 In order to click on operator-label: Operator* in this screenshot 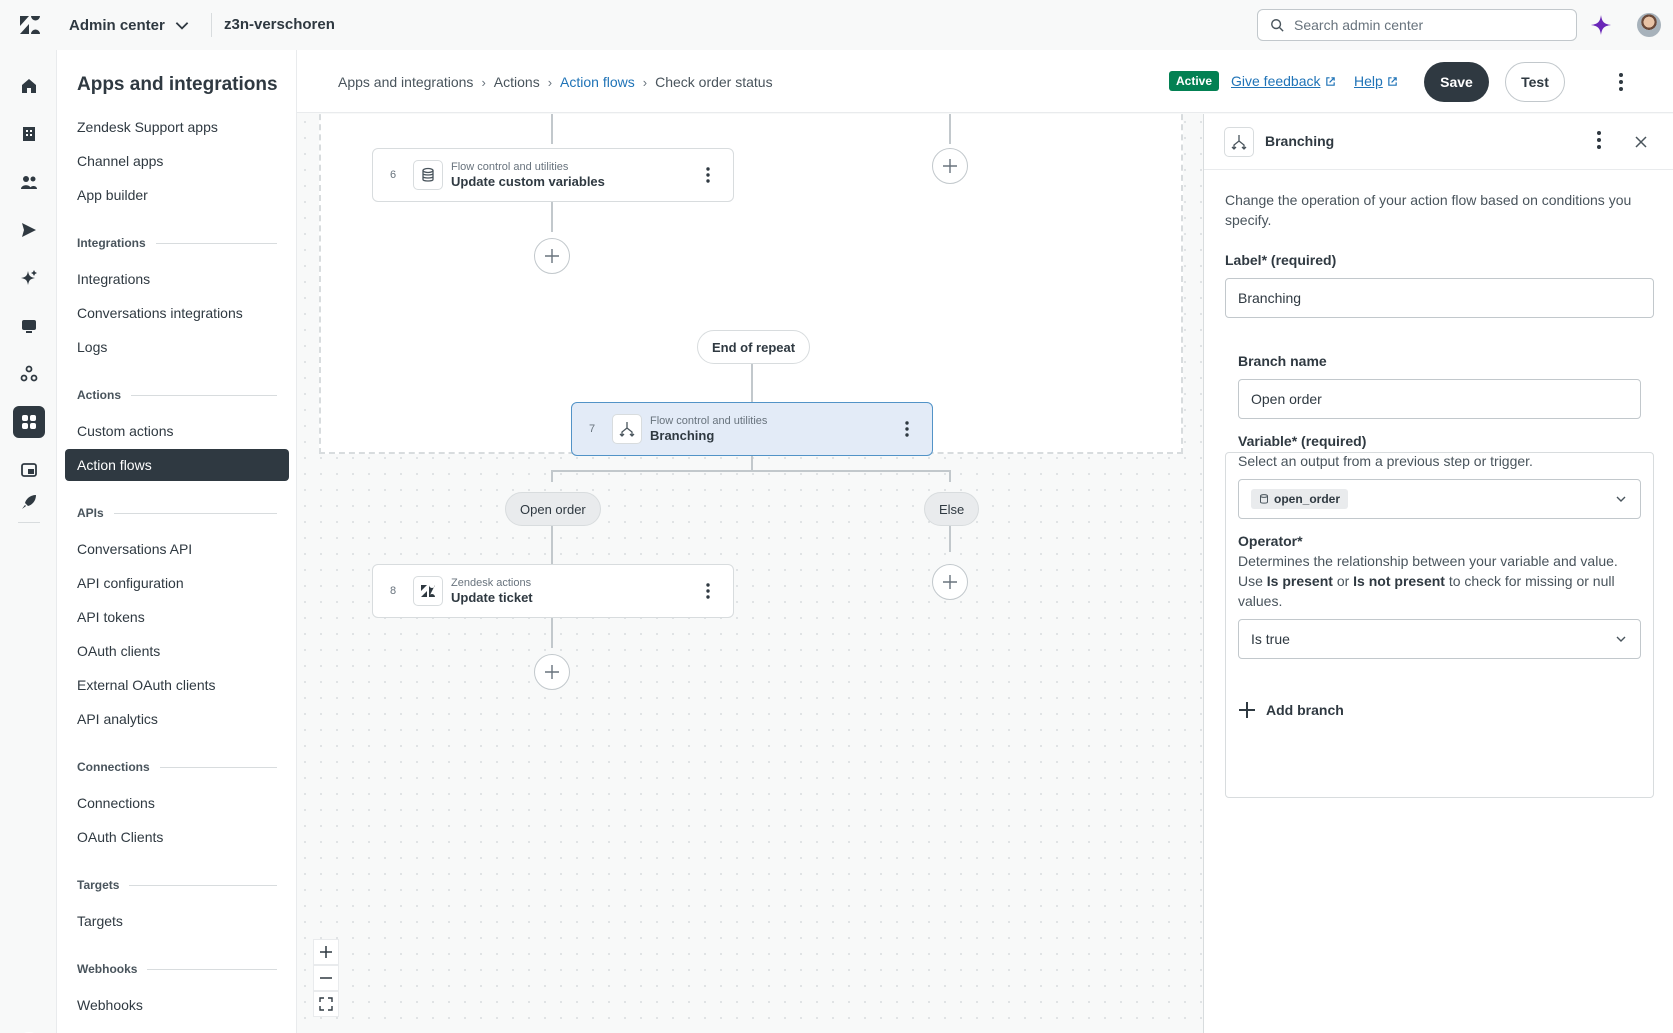, I will do `click(1270, 541)`.